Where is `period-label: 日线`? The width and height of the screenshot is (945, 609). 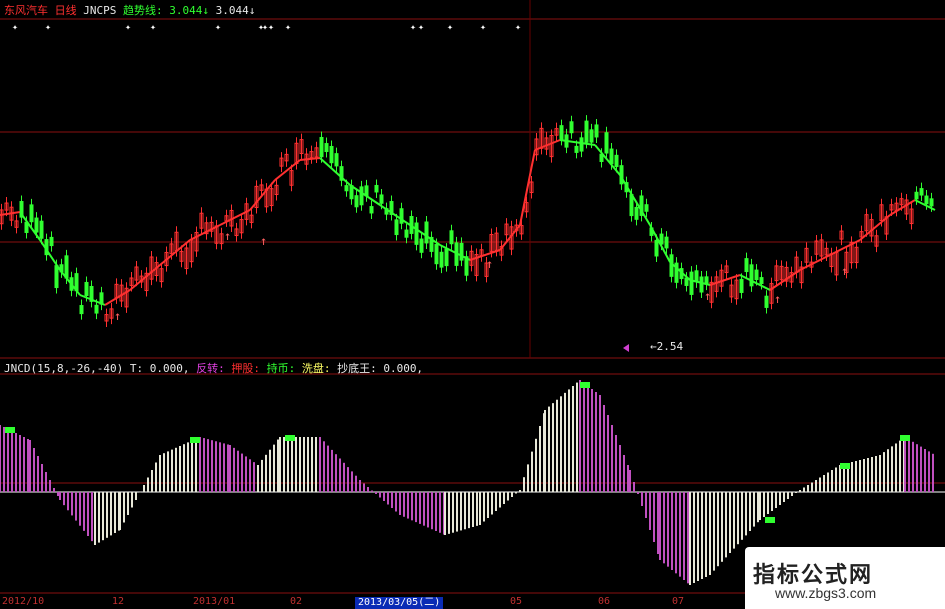
period-label: 日线 is located at coordinates (66, 10).